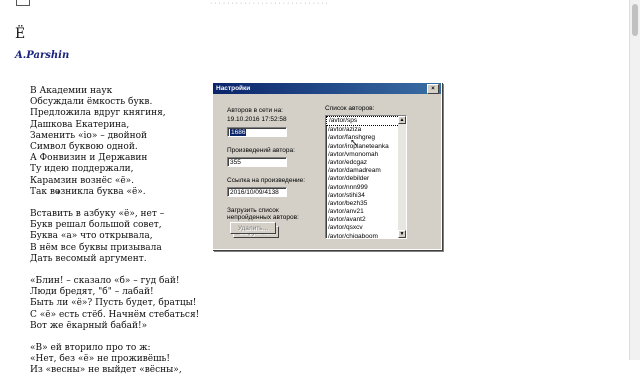  What do you see at coordinates (84, 147) in the screenshot?
I see `poem-line: Символ буквою одной.` at bounding box center [84, 147].